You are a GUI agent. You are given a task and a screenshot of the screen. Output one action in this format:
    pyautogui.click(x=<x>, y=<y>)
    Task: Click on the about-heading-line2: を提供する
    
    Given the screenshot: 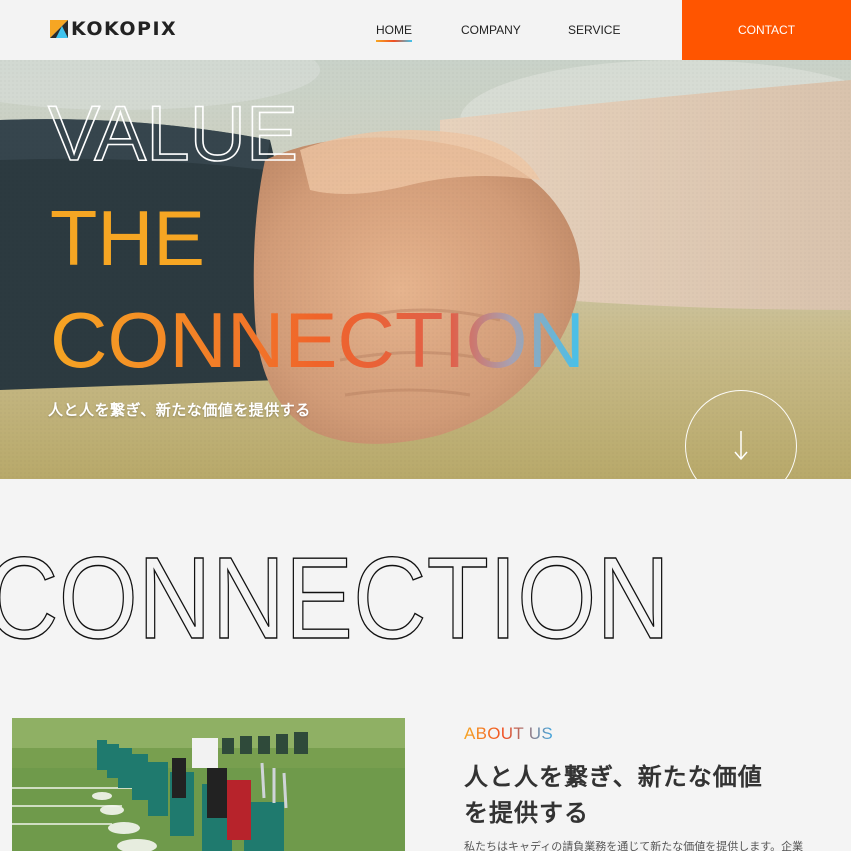 What is the action you would take?
    pyautogui.click(x=526, y=813)
    